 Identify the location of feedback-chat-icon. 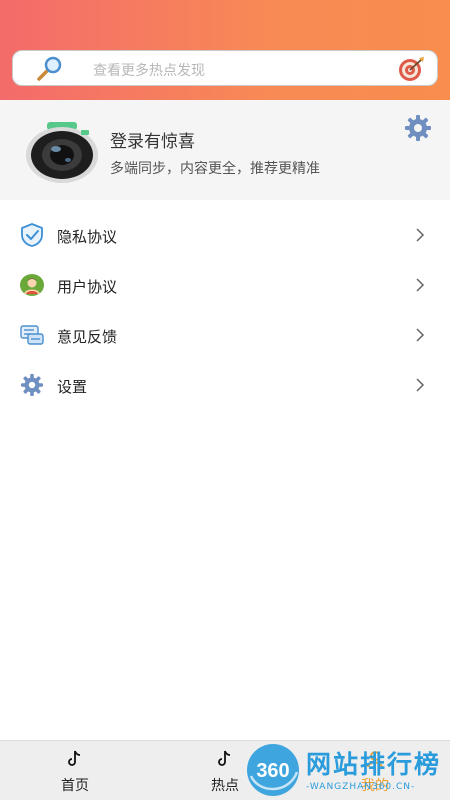
(32, 335).